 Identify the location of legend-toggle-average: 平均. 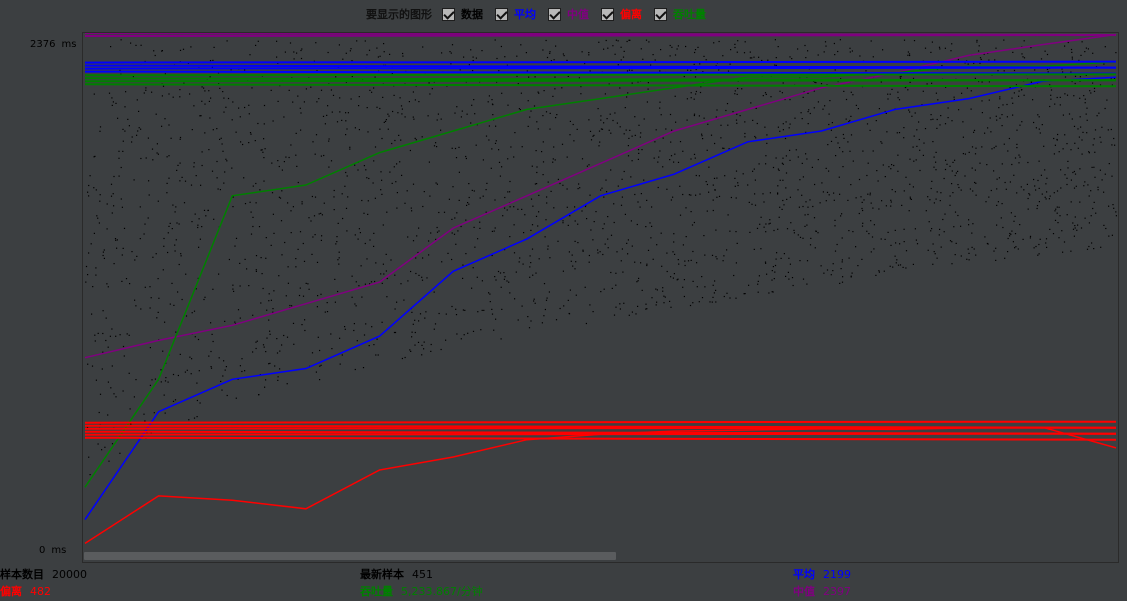
(515, 14).